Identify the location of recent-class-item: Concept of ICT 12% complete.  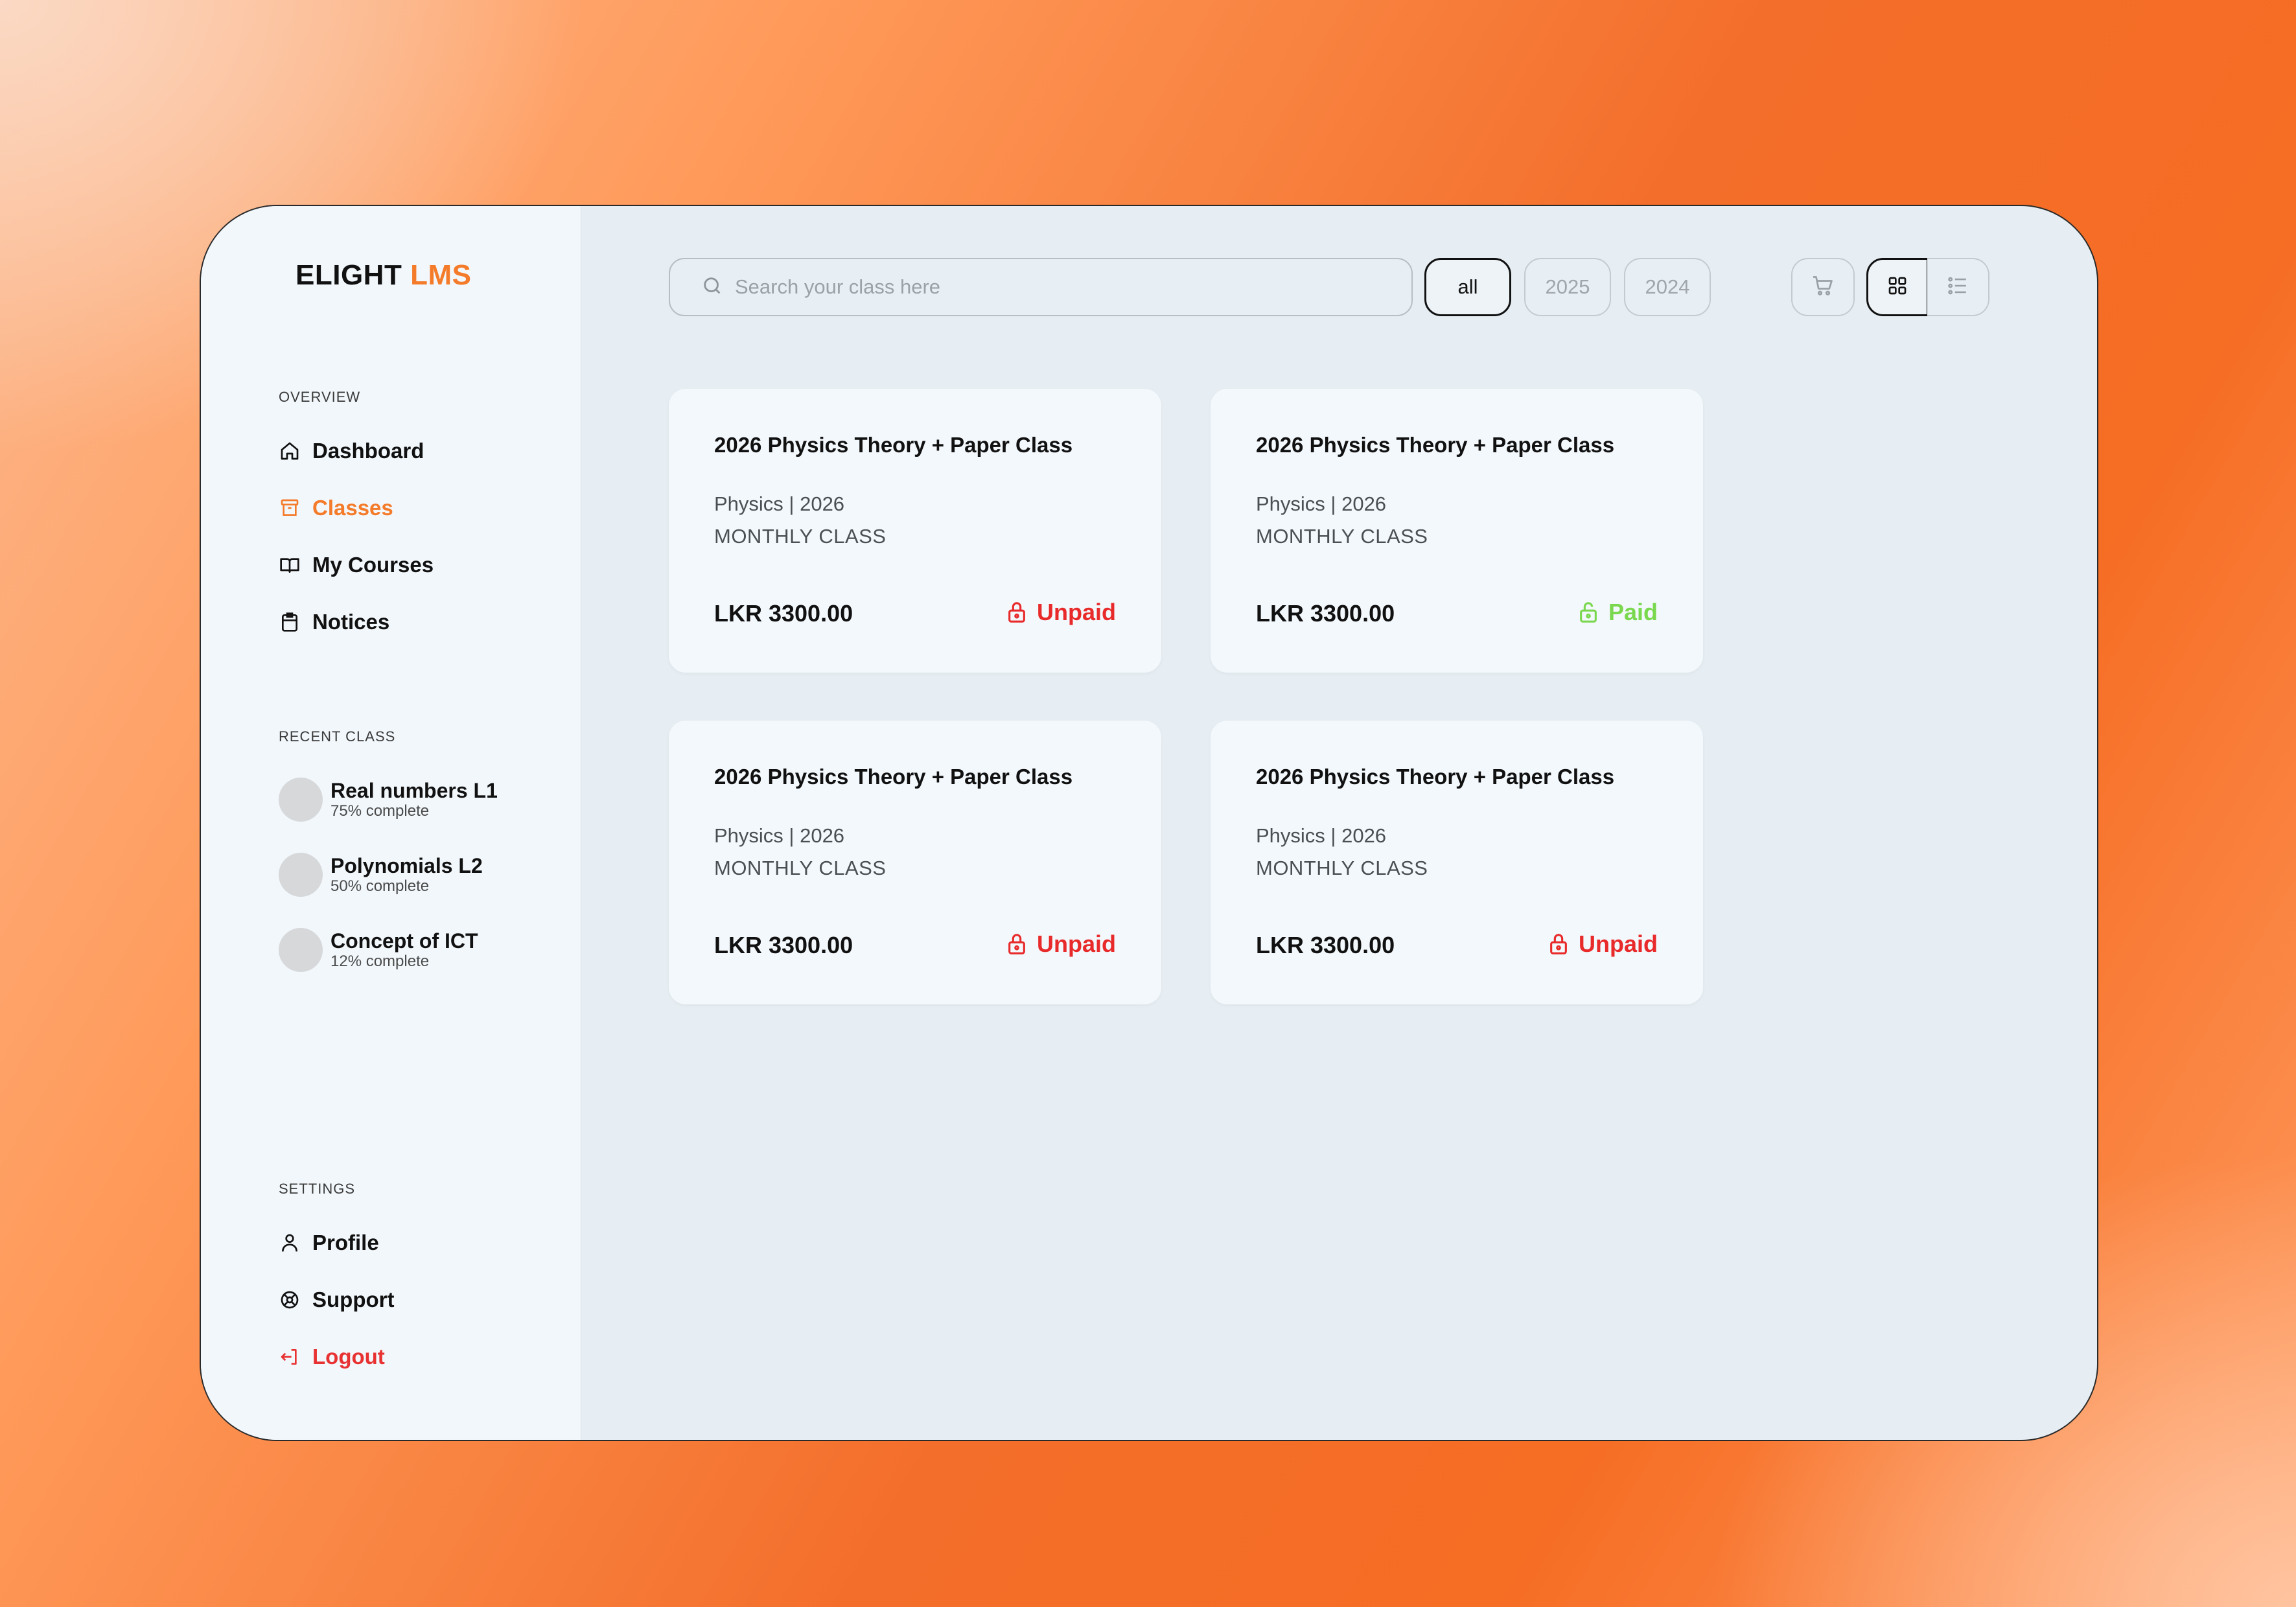
(378, 950).